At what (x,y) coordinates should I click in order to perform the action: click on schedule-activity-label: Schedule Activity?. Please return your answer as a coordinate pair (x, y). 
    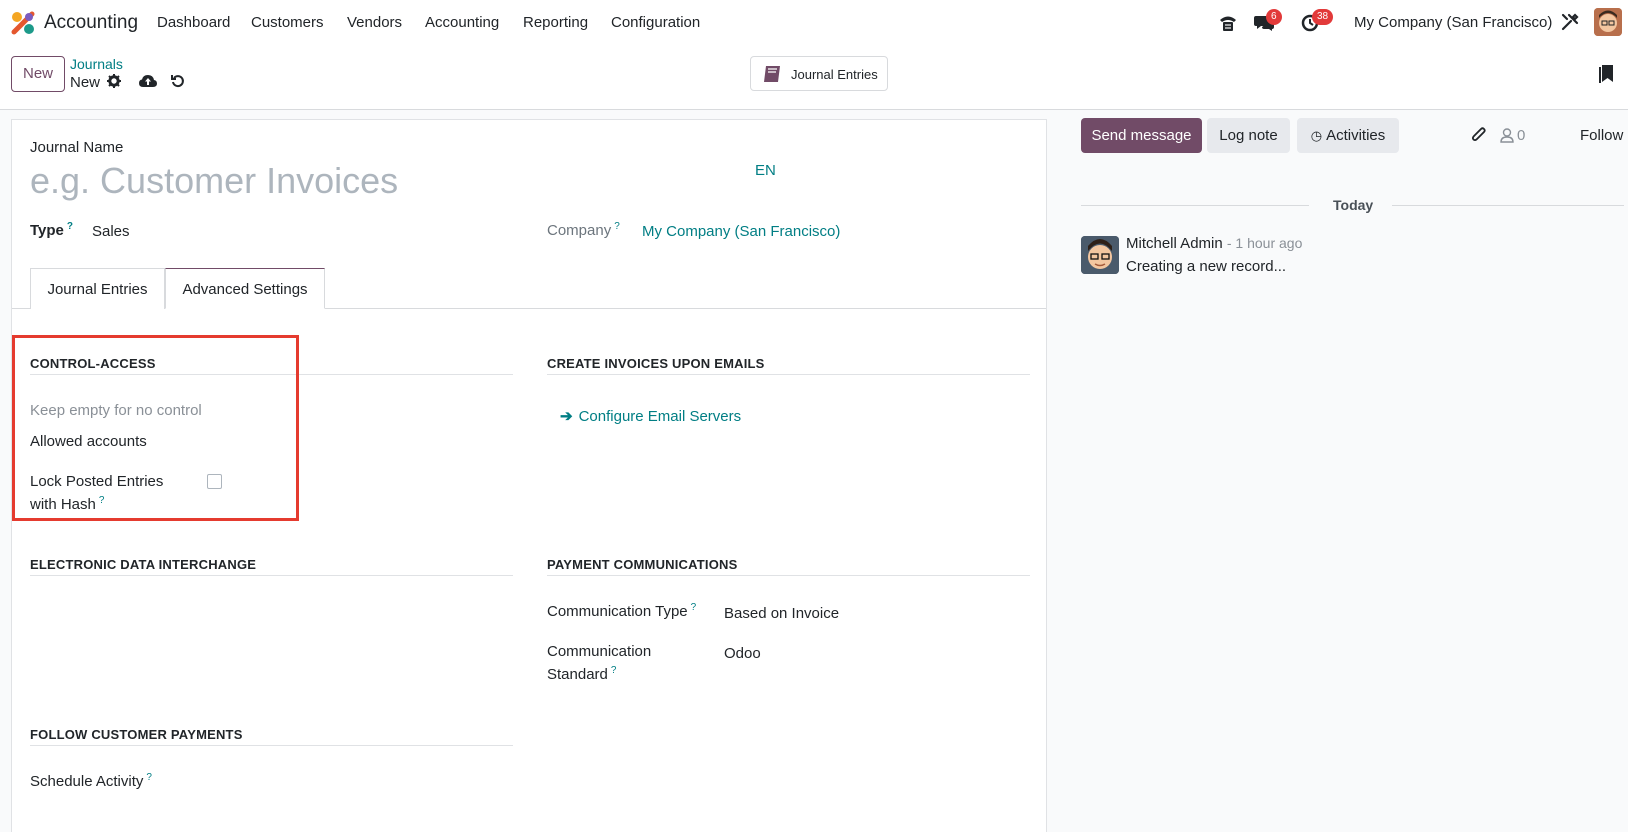
    Looking at the image, I should click on (91, 781).